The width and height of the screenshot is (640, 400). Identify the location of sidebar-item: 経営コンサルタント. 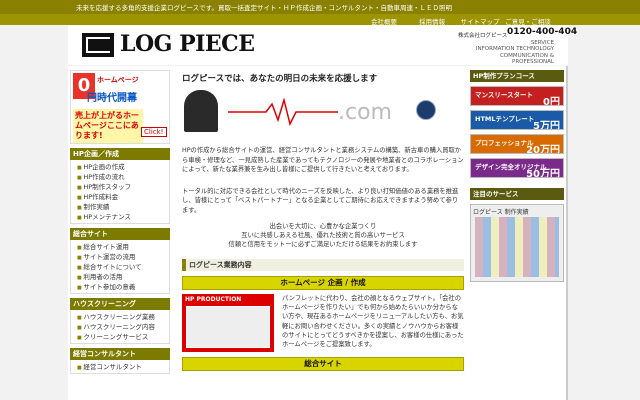
(120, 367).